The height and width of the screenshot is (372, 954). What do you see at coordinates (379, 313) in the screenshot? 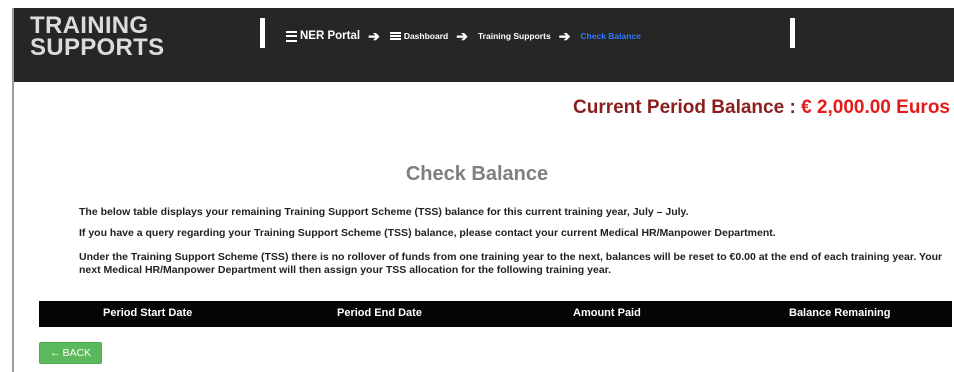
I see `column-header-period-end: Period End Date` at bounding box center [379, 313].